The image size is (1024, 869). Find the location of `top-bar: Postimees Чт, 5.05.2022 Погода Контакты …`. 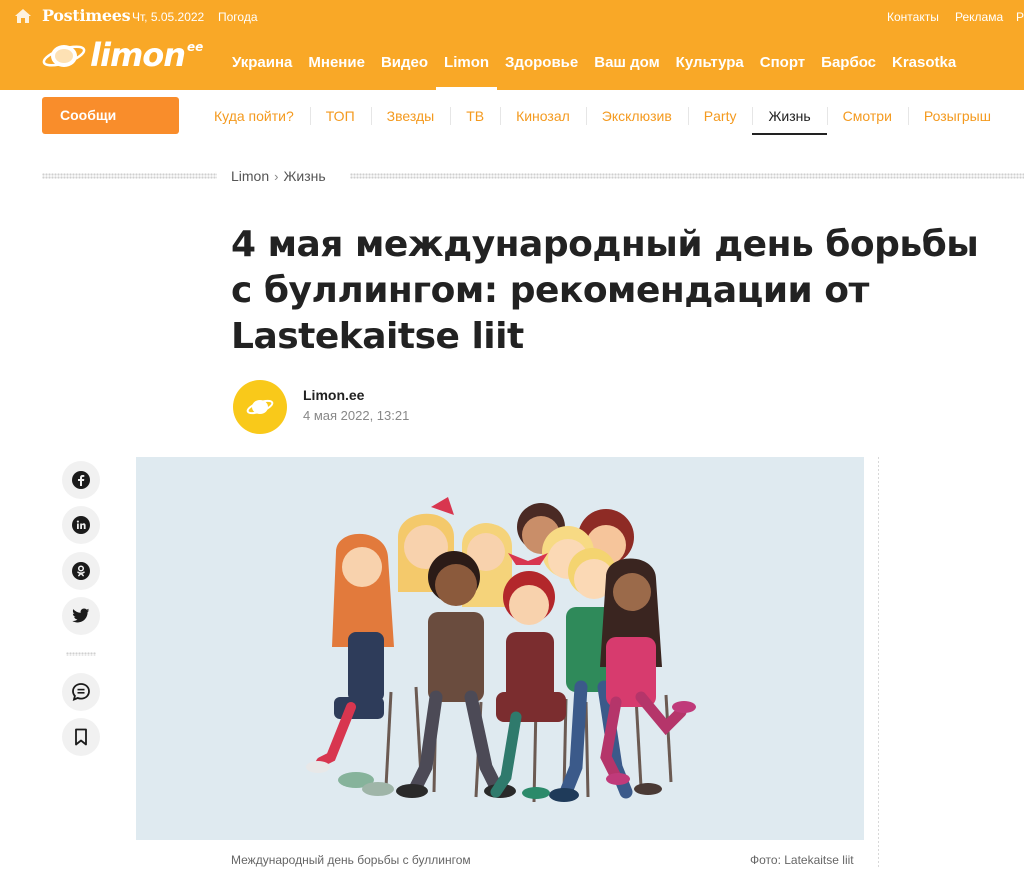

top-bar: Postimees Чт, 5.05.2022 Погода Контакты … is located at coordinates (512, 17).